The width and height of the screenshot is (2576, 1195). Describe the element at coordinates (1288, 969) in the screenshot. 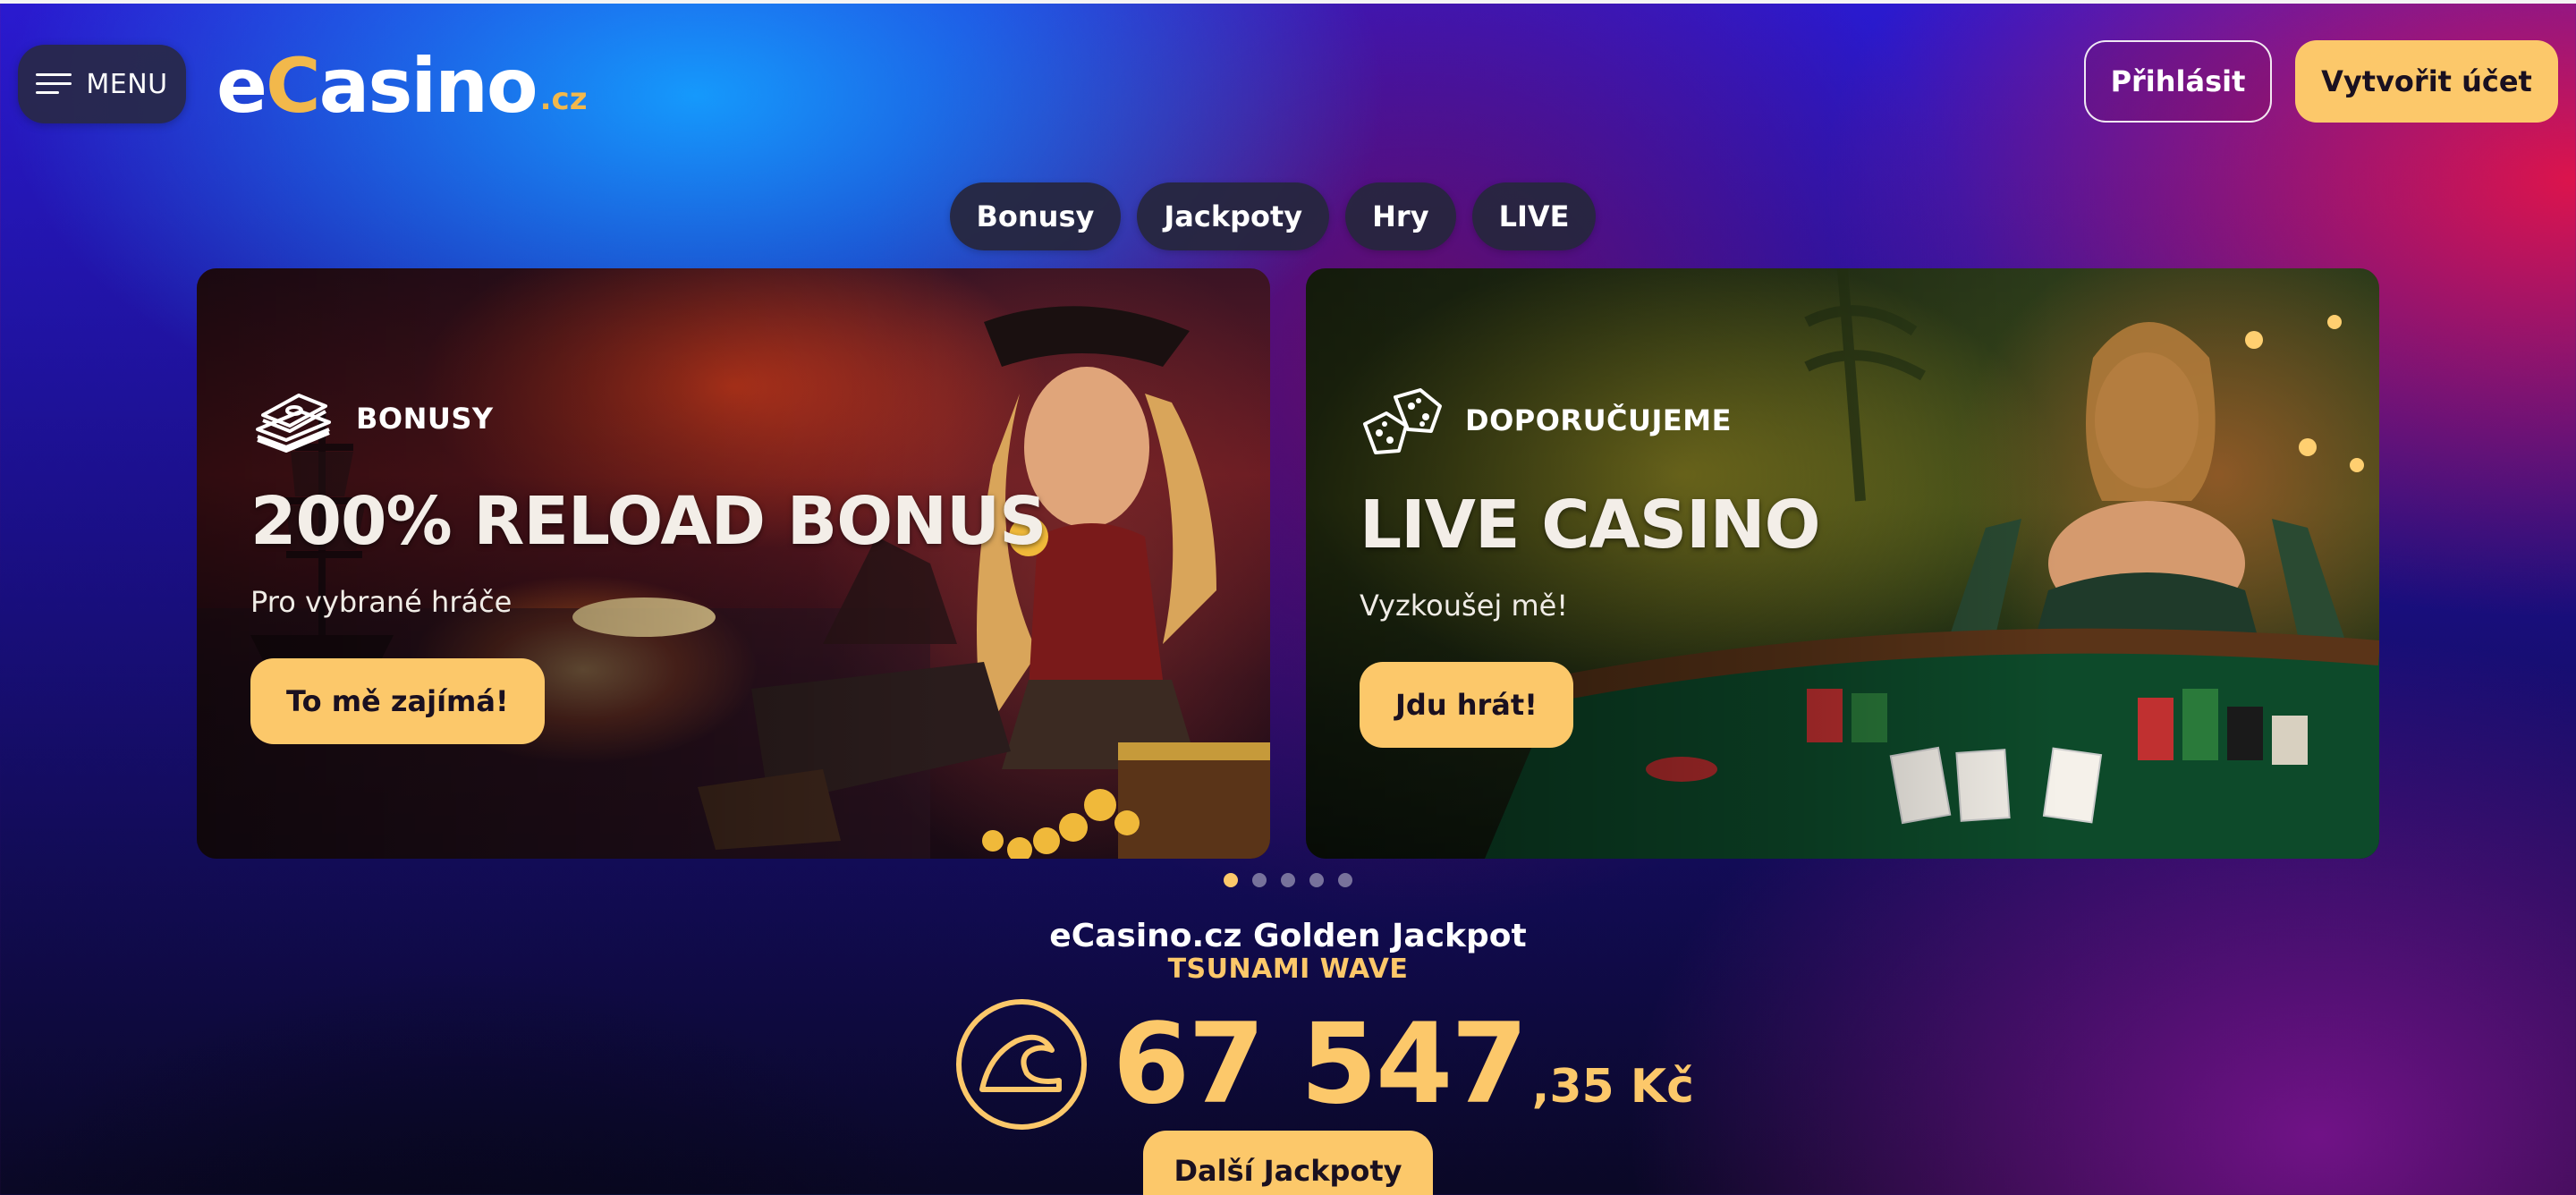

I see `jackpot-subtitle: TSUNAMI WAVE` at that location.